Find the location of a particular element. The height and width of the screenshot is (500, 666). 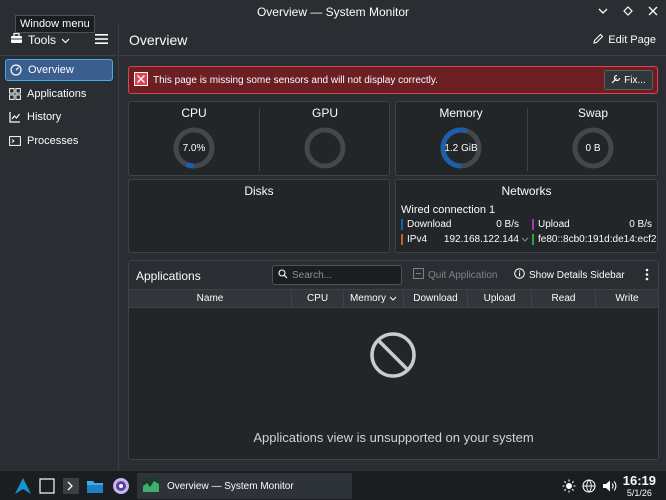

window-controls is located at coordinates (628, 11).